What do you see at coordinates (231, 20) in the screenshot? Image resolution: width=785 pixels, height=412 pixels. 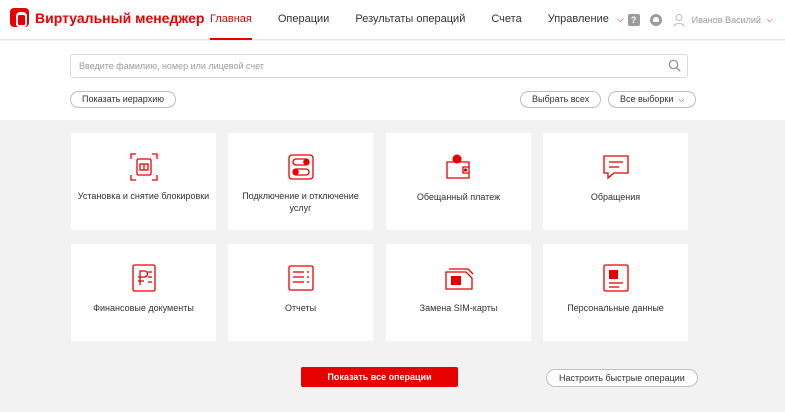 I see `nav-item-home: Главная` at bounding box center [231, 20].